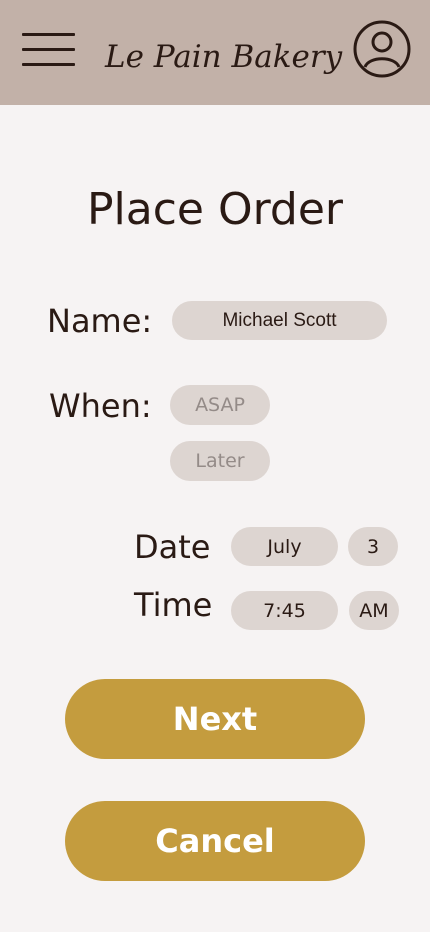 This screenshot has height=932, width=430. Describe the element at coordinates (284, 610) in the screenshot. I see `time-select: 7:45` at that location.